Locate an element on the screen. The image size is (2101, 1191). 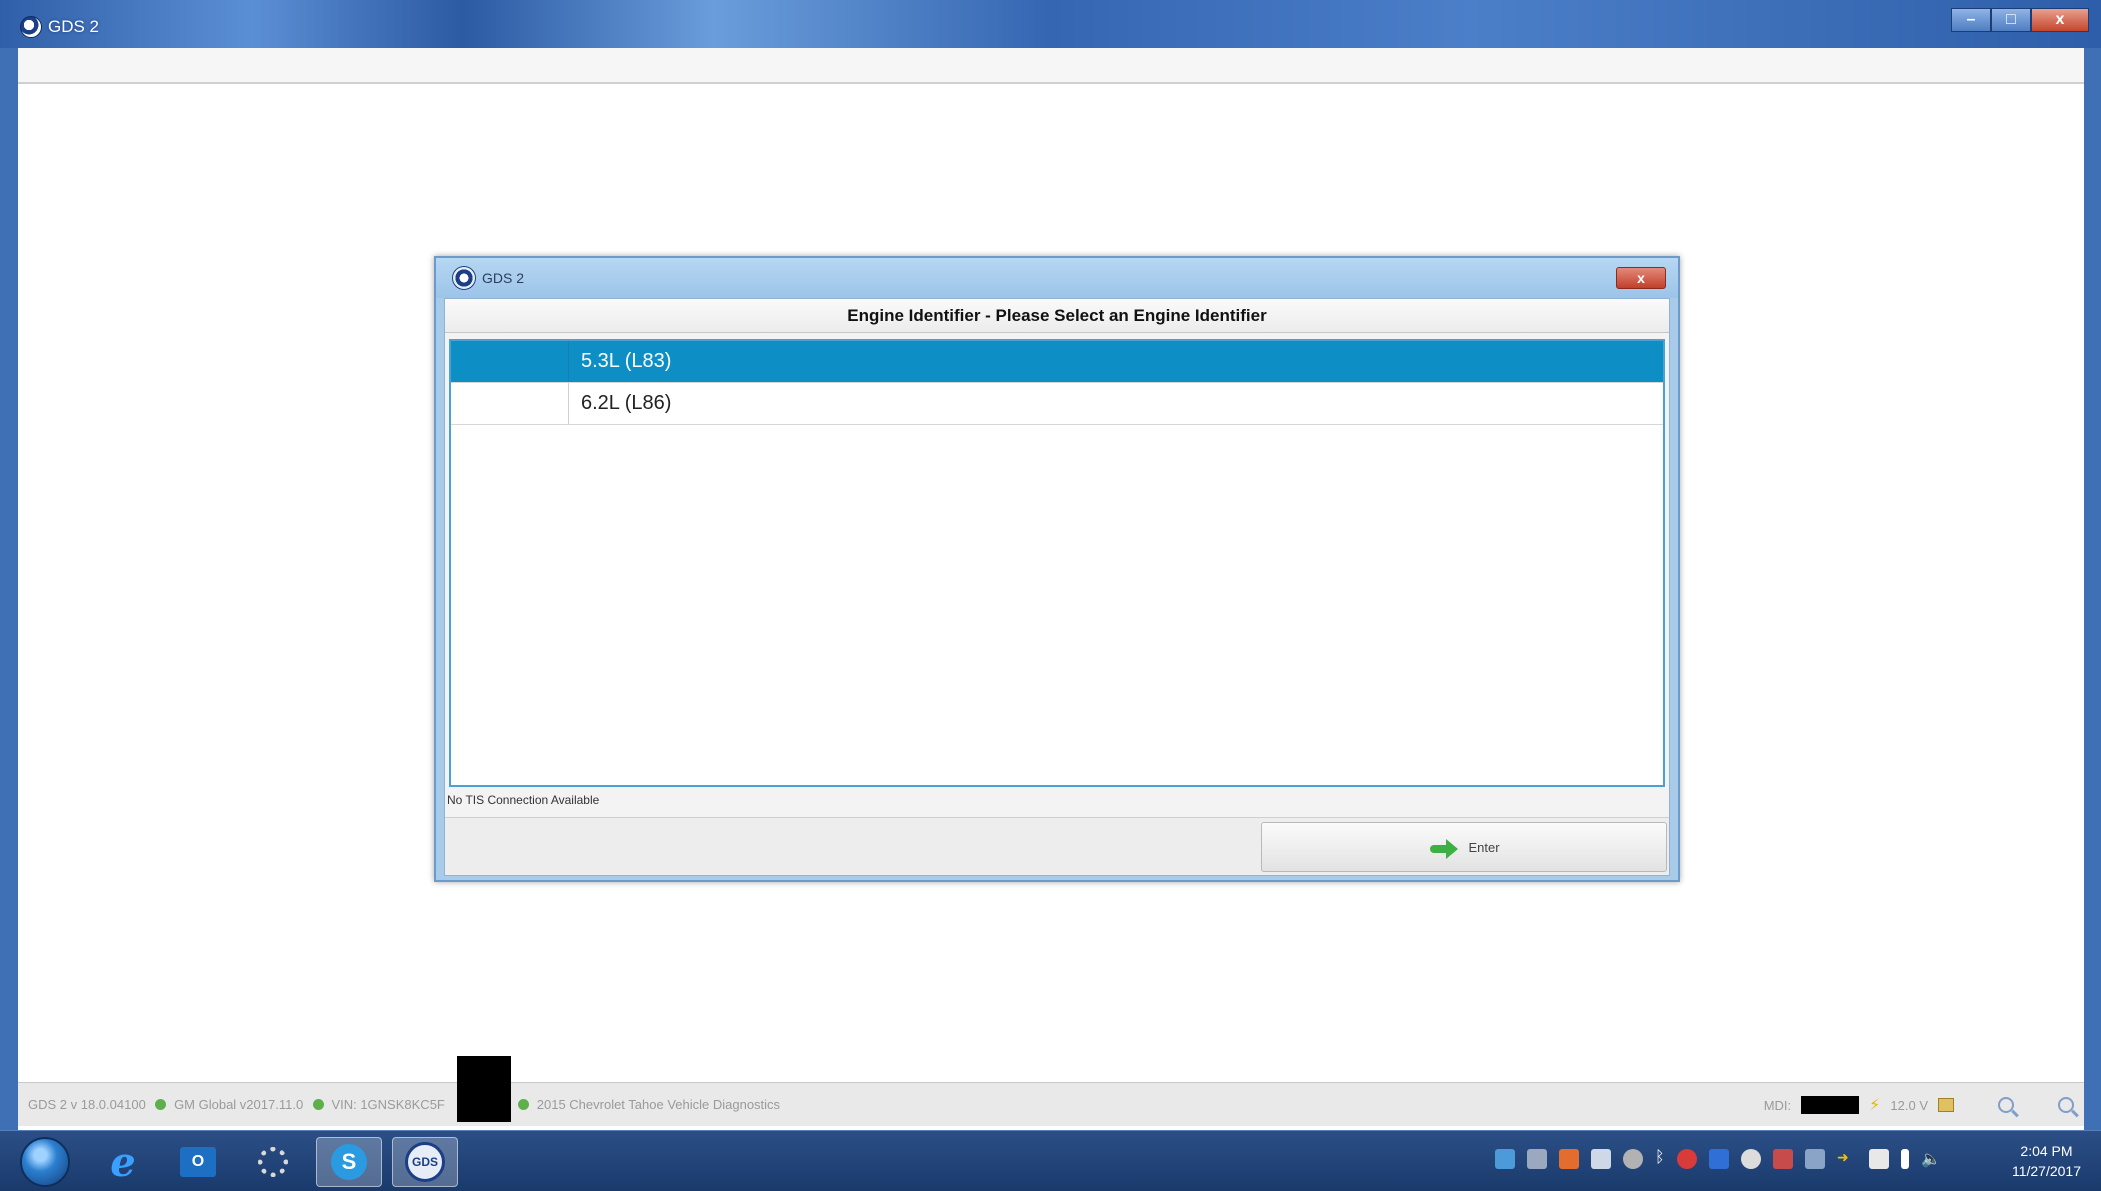
tray-misc-icon is located at coordinates (1815, 1159).